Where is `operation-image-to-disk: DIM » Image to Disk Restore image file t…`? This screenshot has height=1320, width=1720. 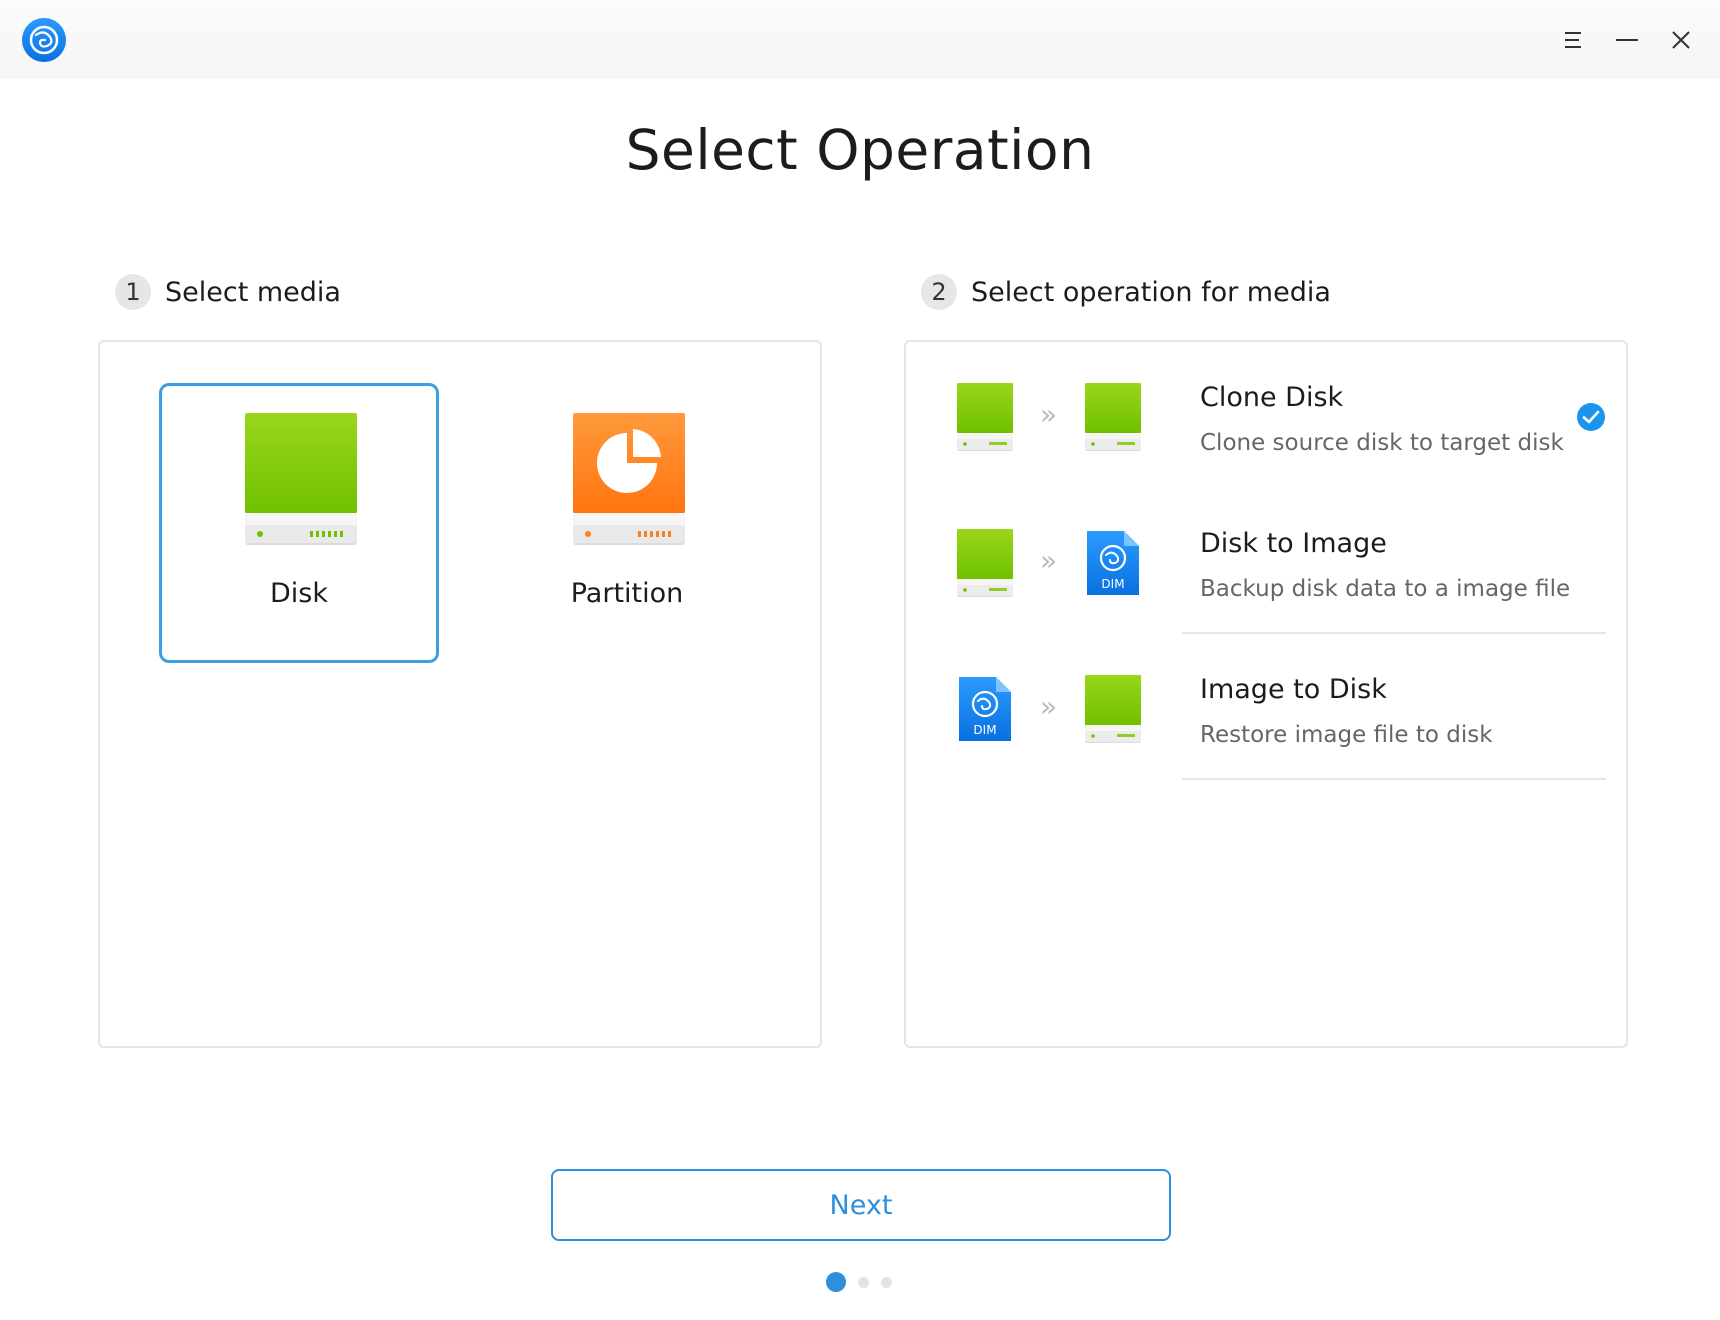 operation-image-to-disk: DIM » Image to Disk Restore image file t… is located at coordinates (1266, 707).